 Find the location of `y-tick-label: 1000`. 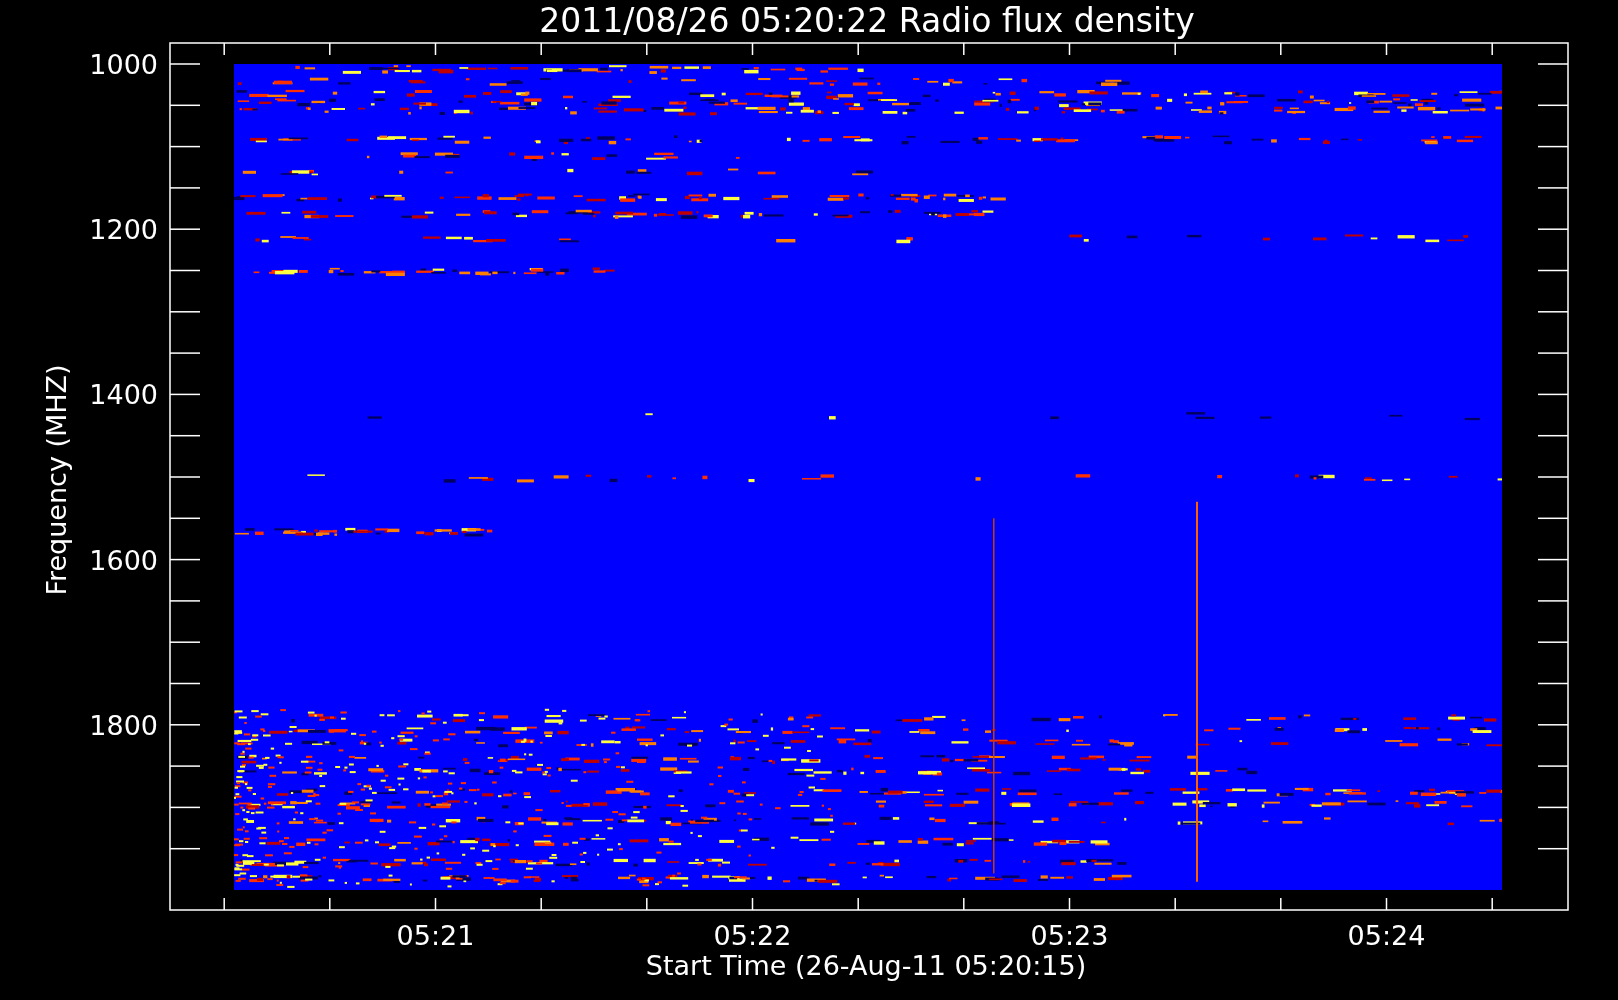

y-tick-label: 1000 is located at coordinates (123, 64).